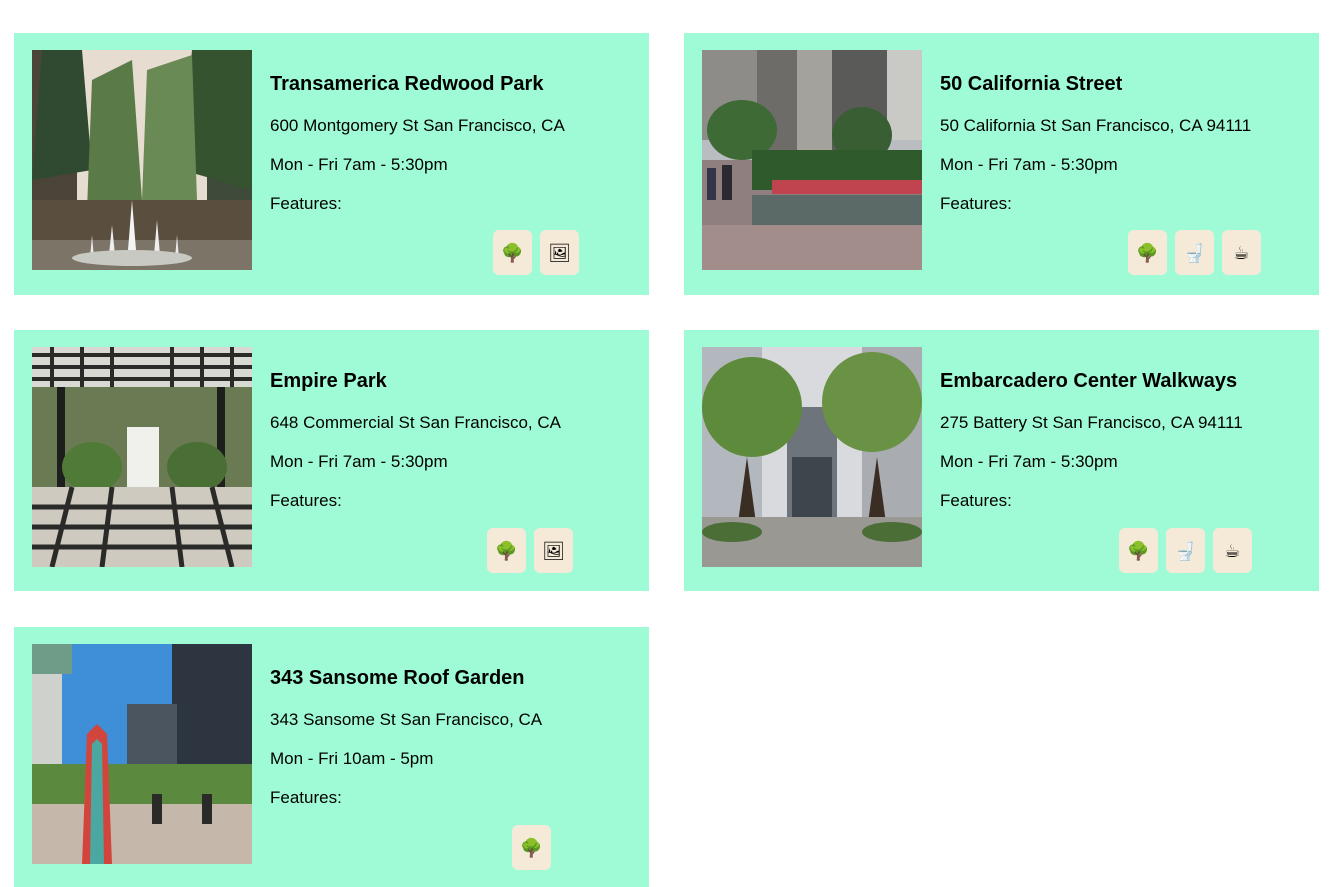 The height and width of the screenshot is (887, 1335). Describe the element at coordinates (1120, 381) in the screenshot. I see `location-name: Embarcadero Center Walkways` at that location.